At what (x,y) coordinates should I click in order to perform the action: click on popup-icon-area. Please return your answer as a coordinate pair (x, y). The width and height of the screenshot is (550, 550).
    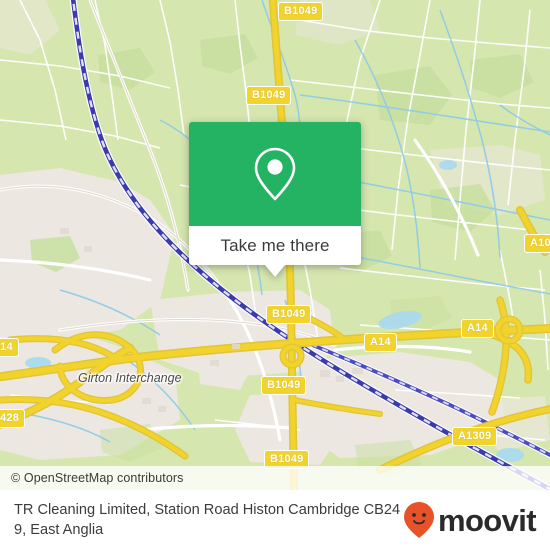
    Looking at the image, I should click on (275, 174).